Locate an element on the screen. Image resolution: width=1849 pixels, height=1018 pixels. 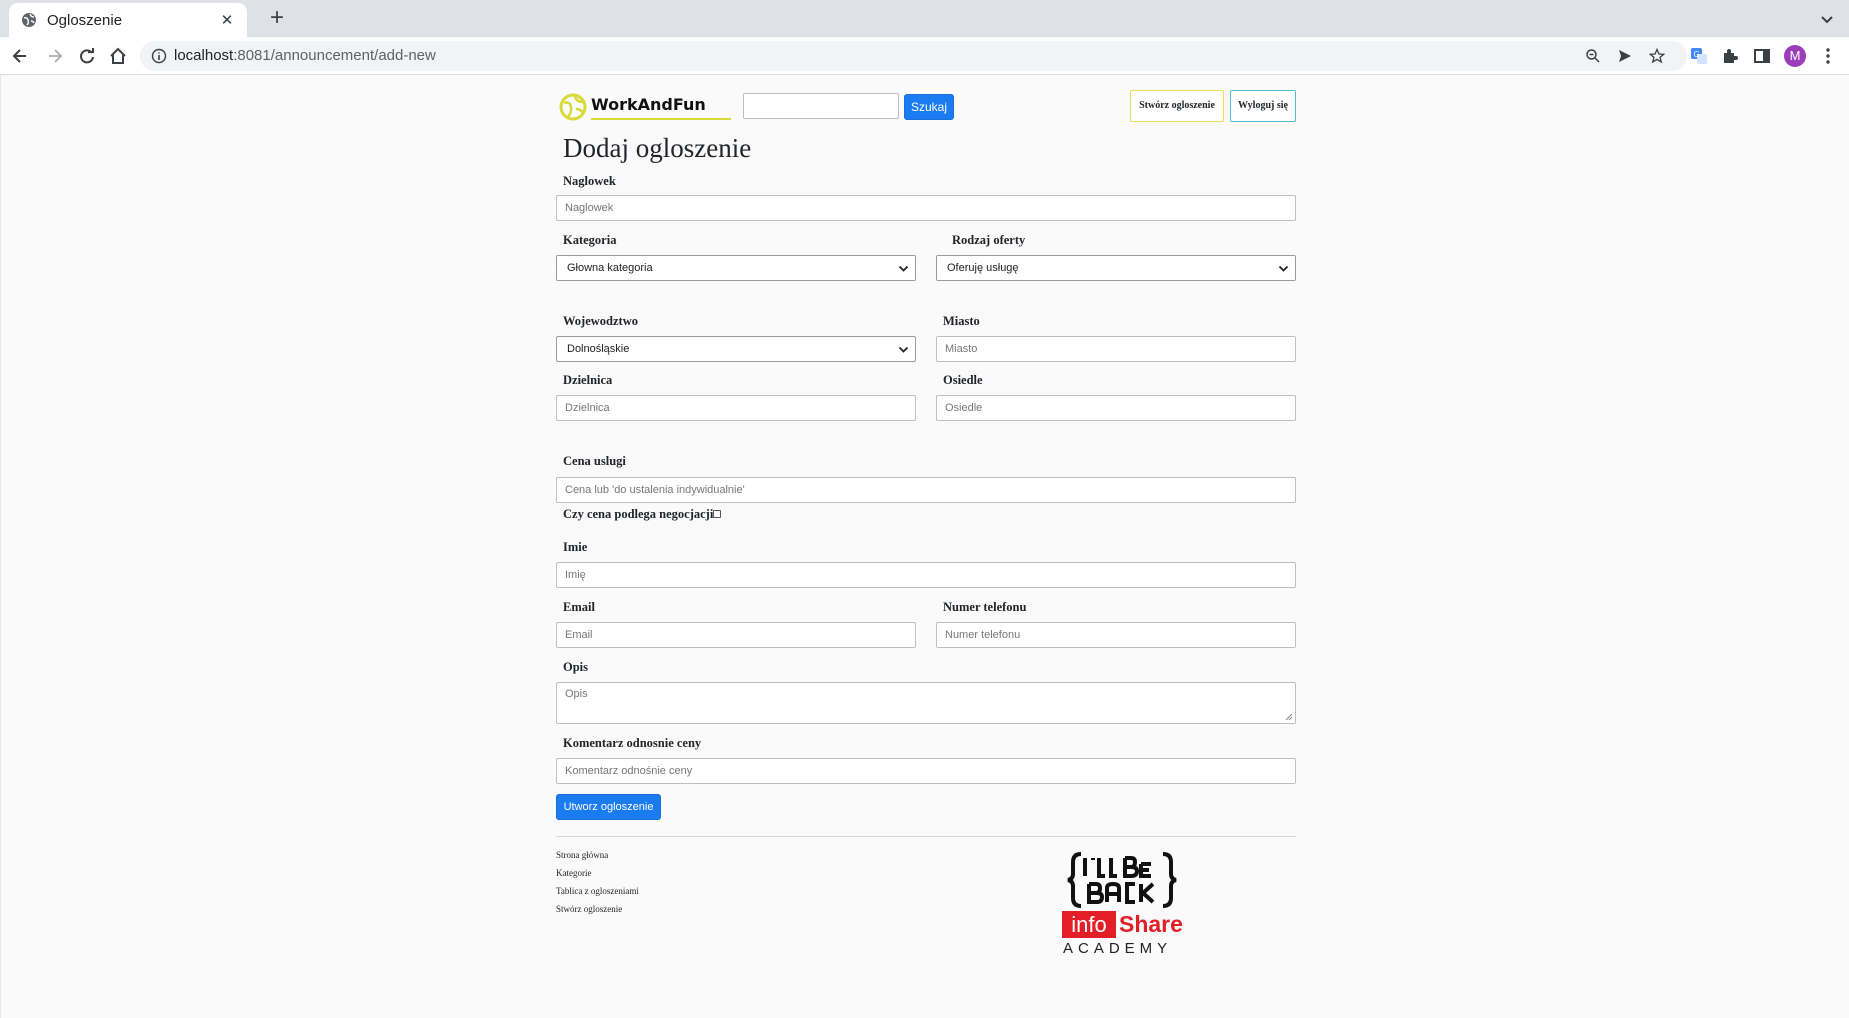
offer-type-label: Rodzaj oferty is located at coordinates (989, 240).